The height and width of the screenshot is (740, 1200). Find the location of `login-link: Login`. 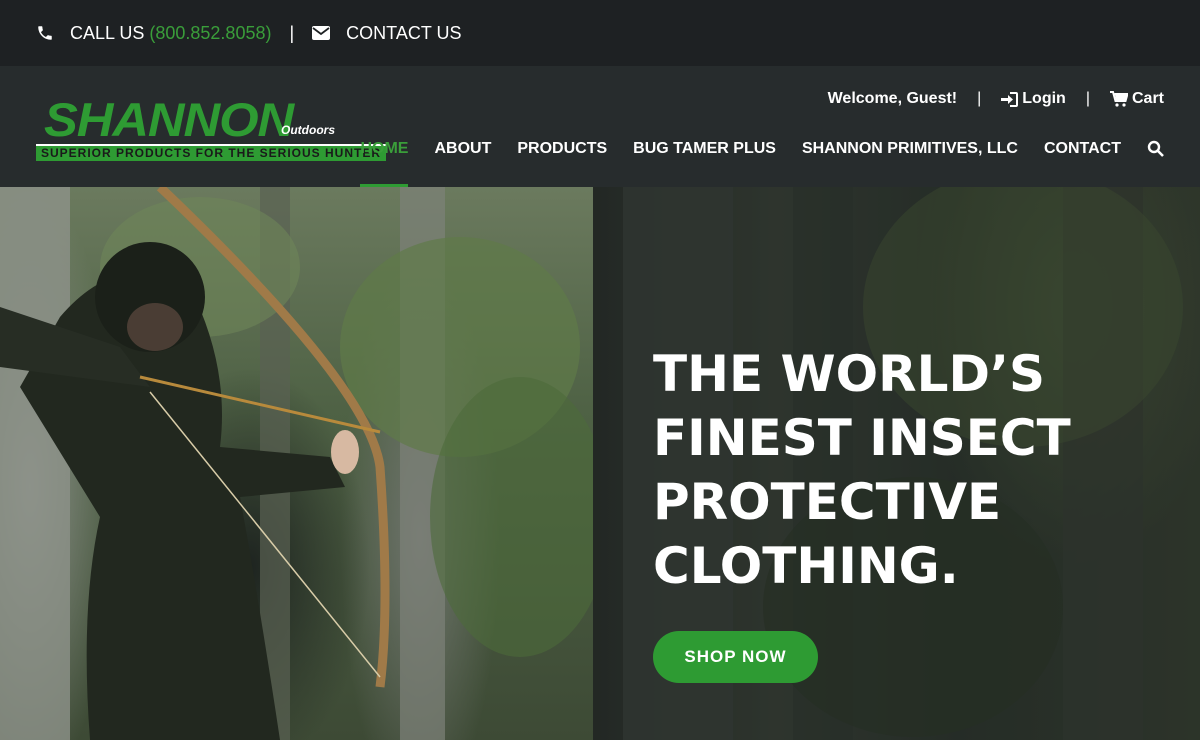

login-link: Login is located at coordinates (1033, 99).